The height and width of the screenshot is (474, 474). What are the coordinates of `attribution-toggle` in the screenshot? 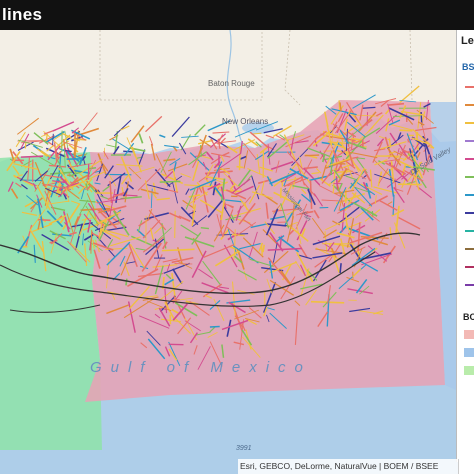 It's located at (466, 466).